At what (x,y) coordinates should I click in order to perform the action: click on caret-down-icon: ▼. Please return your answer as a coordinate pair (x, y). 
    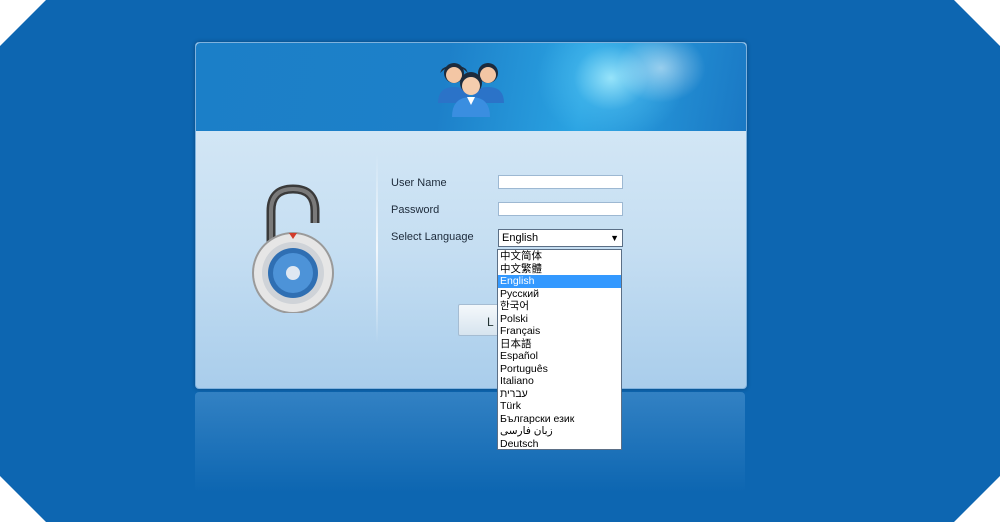
    Looking at the image, I should click on (614, 238).